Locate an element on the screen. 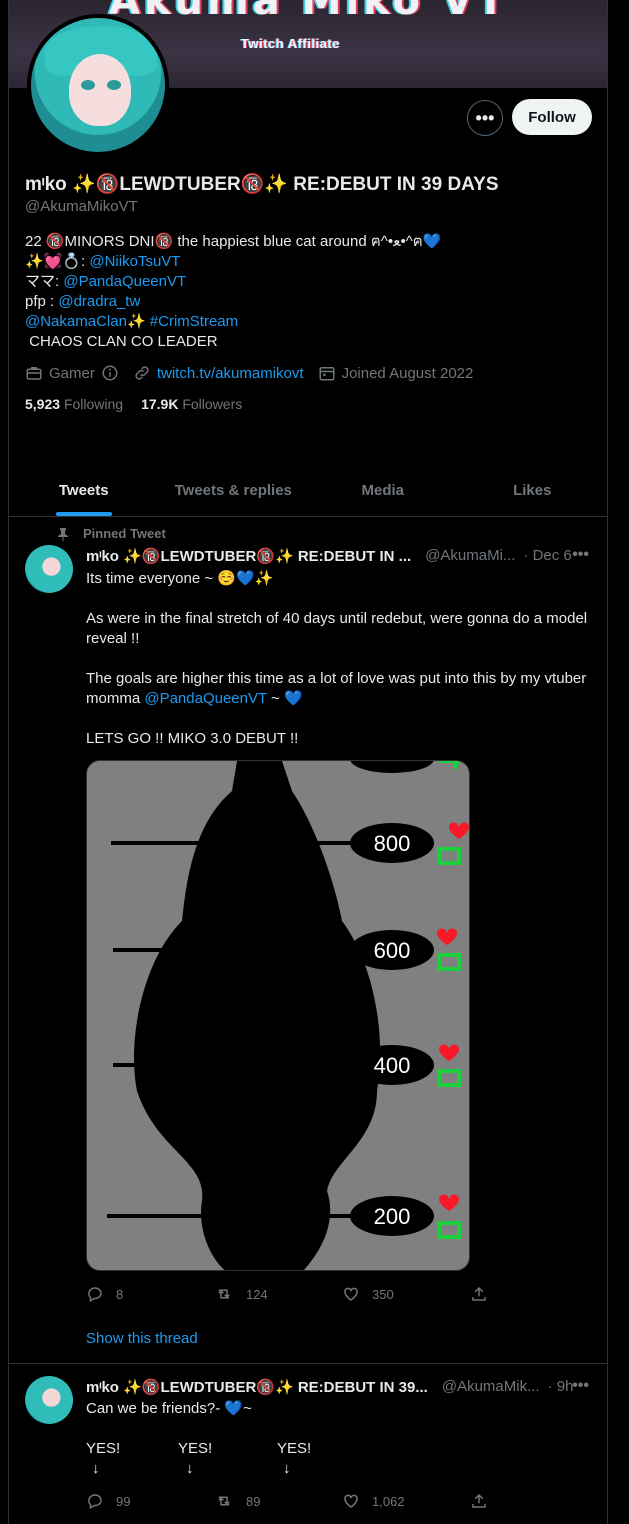  tweet-time: · 9h is located at coordinates (561, 1387).